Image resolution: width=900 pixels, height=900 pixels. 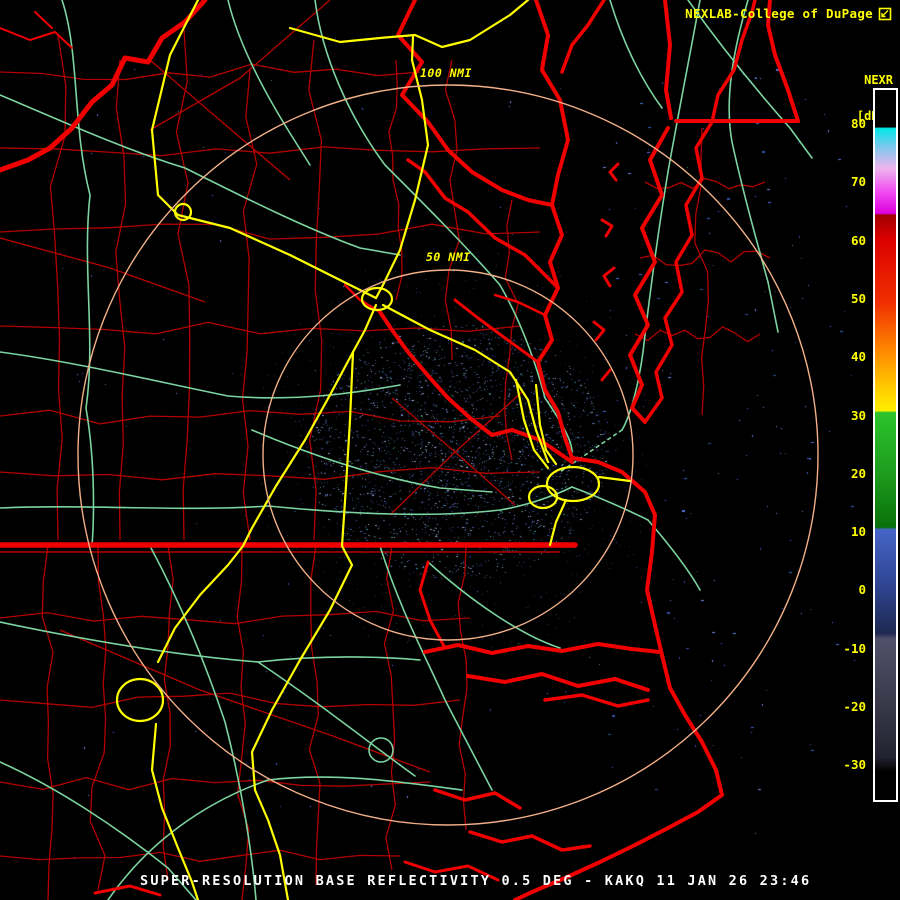 What do you see at coordinates (858, 298) in the screenshot?
I see `colorbar-tick: 50` at bounding box center [858, 298].